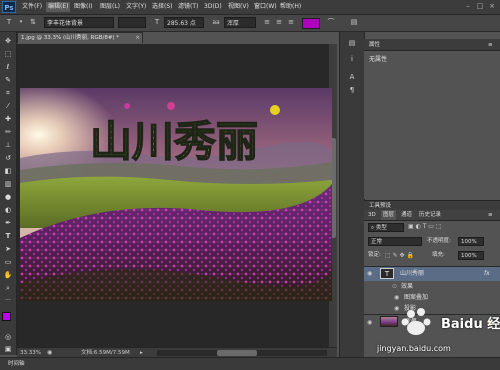 Image resolution: width=500 pixels, height=370 pixels. What do you see at coordinates (468, 6) in the screenshot?
I see `minimize-button: –` at bounding box center [468, 6].